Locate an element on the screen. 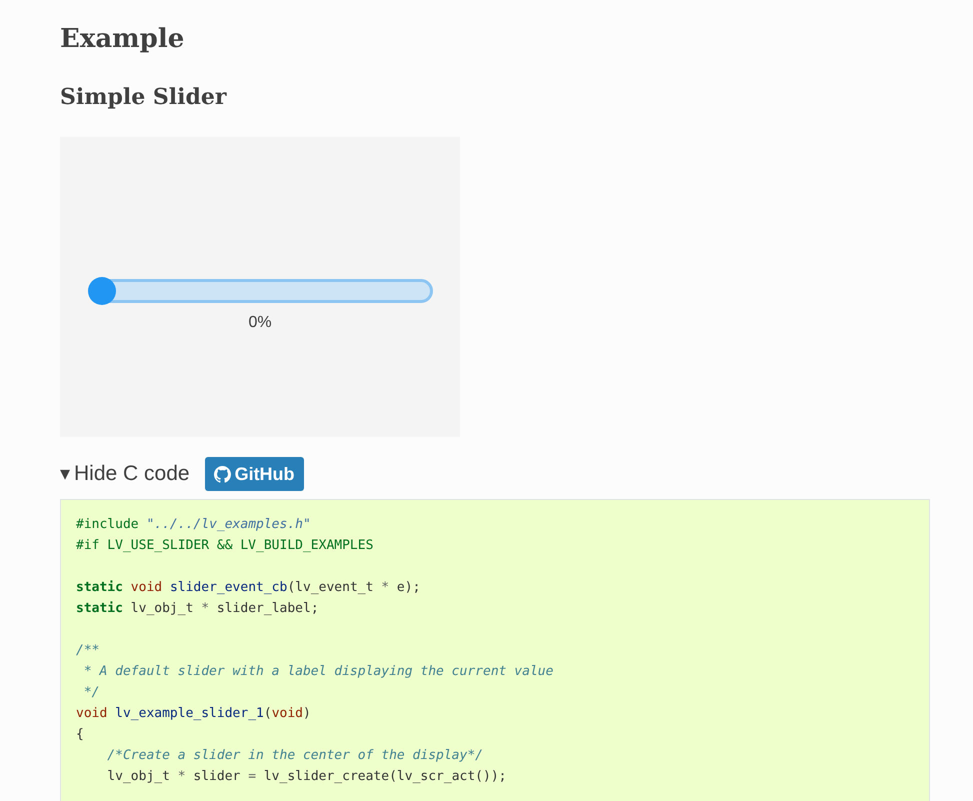  github-icon is located at coordinates (222, 474).